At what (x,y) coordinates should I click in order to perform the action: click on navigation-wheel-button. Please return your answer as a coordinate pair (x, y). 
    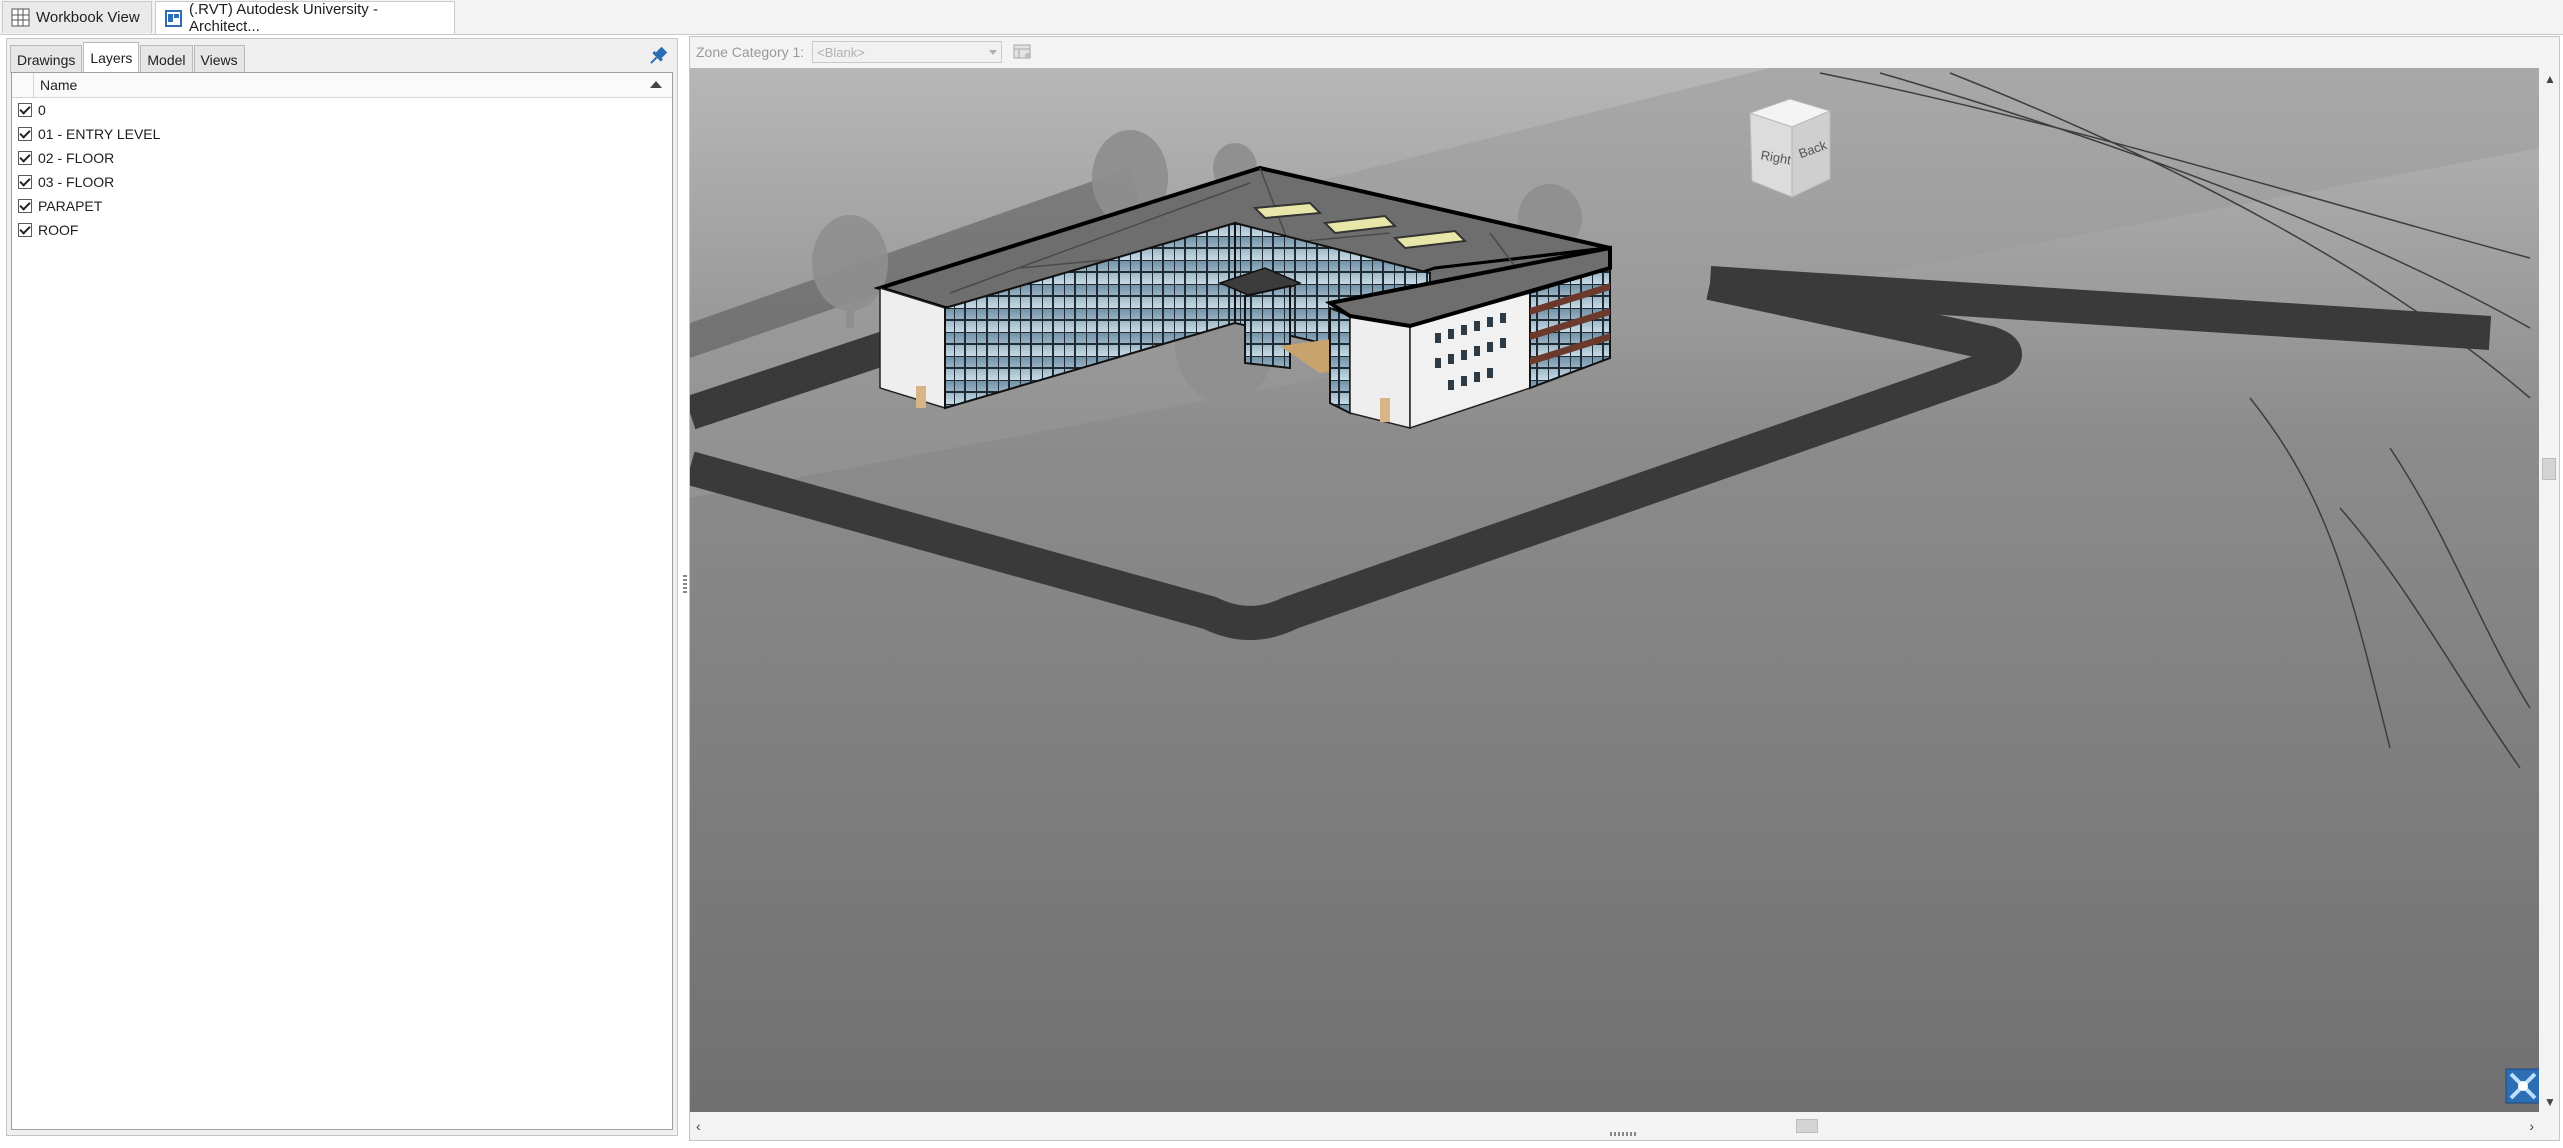
    Looking at the image, I should click on (2522, 1086).